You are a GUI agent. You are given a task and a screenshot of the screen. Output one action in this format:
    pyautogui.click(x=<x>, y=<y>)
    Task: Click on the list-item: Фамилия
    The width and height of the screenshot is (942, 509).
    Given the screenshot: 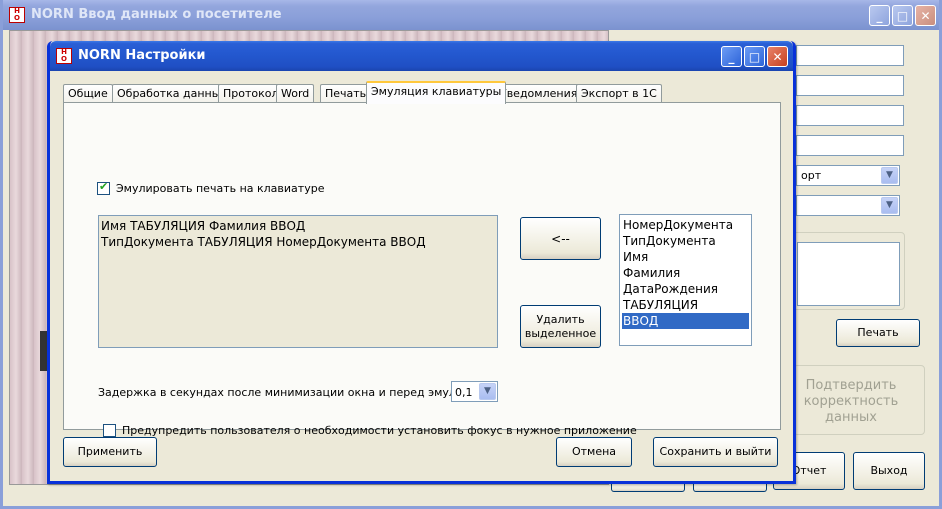 What is the action you would take?
    pyautogui.click(x=685, y=273)
    